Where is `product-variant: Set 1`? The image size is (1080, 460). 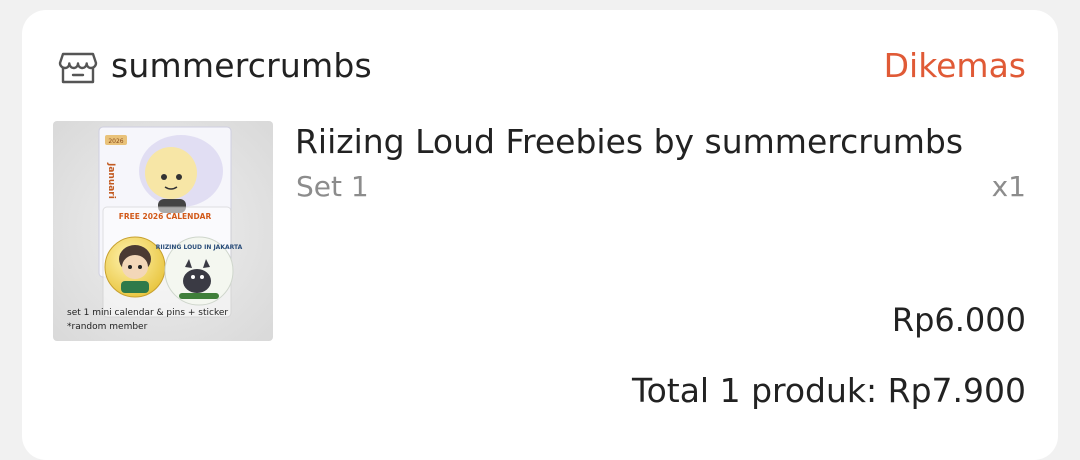
product-variant: Set 1 is located at coordinates (332, 186).